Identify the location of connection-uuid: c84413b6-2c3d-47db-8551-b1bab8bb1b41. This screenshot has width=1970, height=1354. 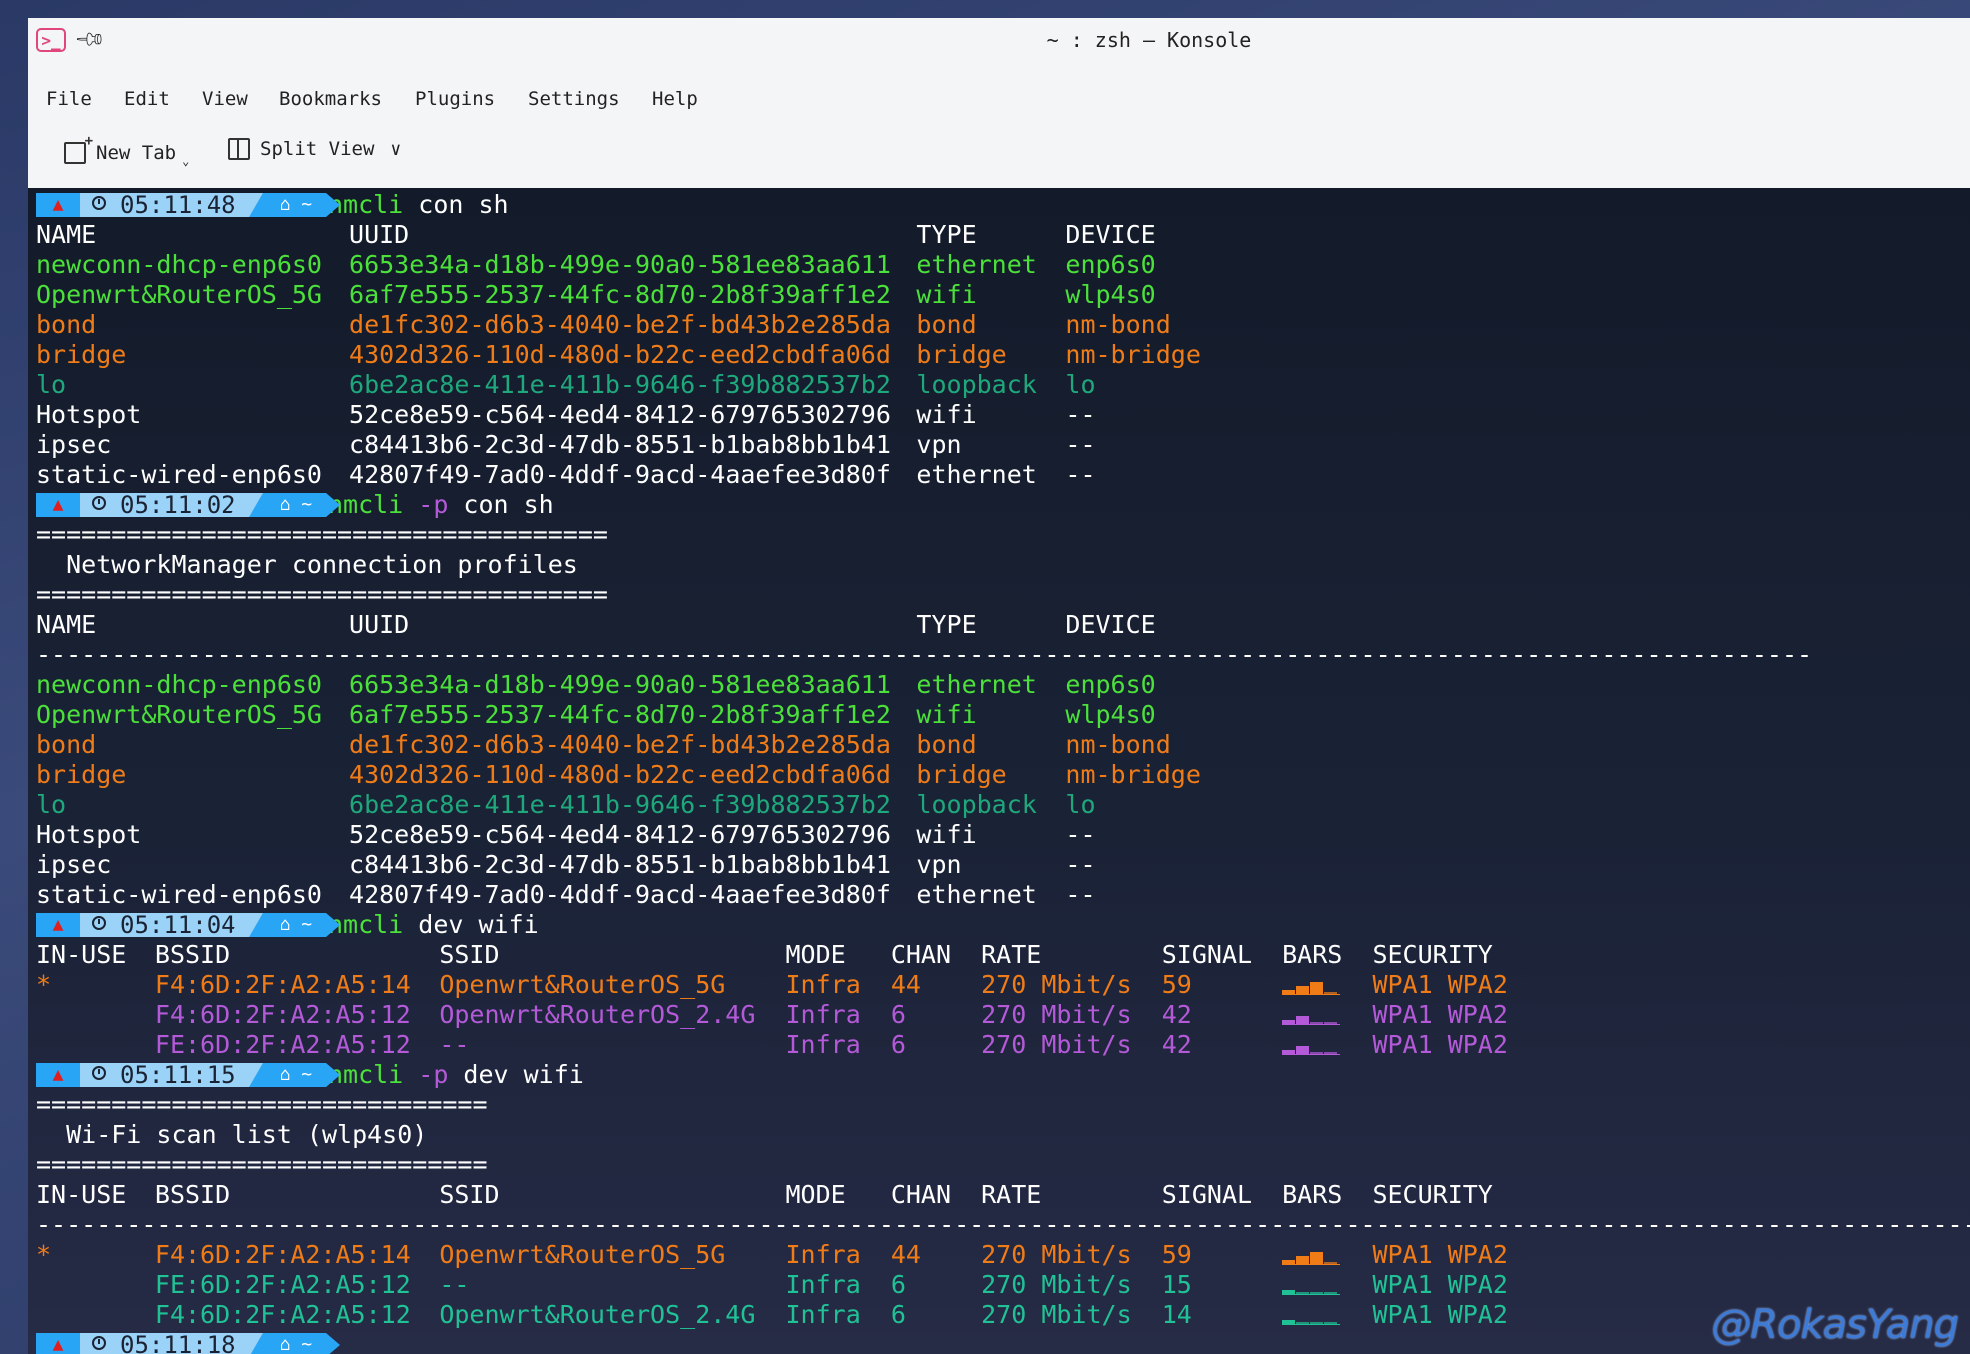
(620, 864).